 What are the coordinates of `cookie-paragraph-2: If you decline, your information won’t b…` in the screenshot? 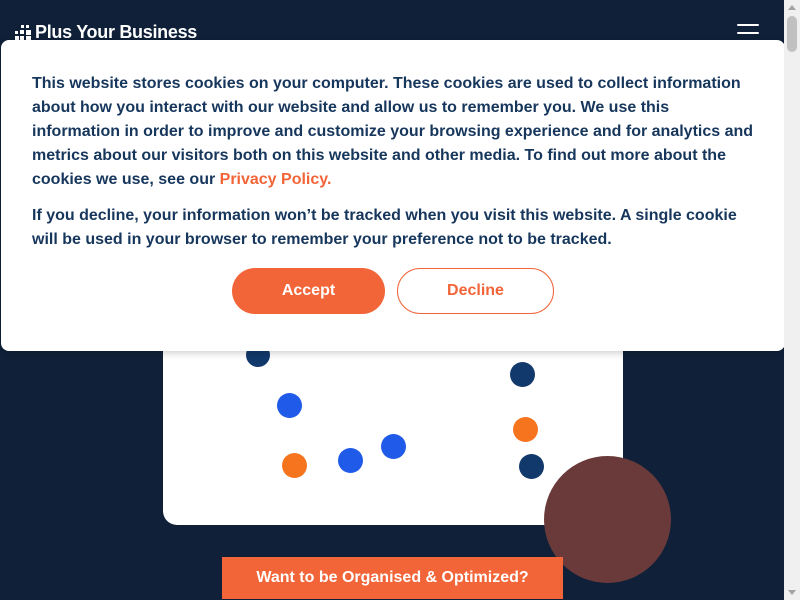 It's located at (384, 227).